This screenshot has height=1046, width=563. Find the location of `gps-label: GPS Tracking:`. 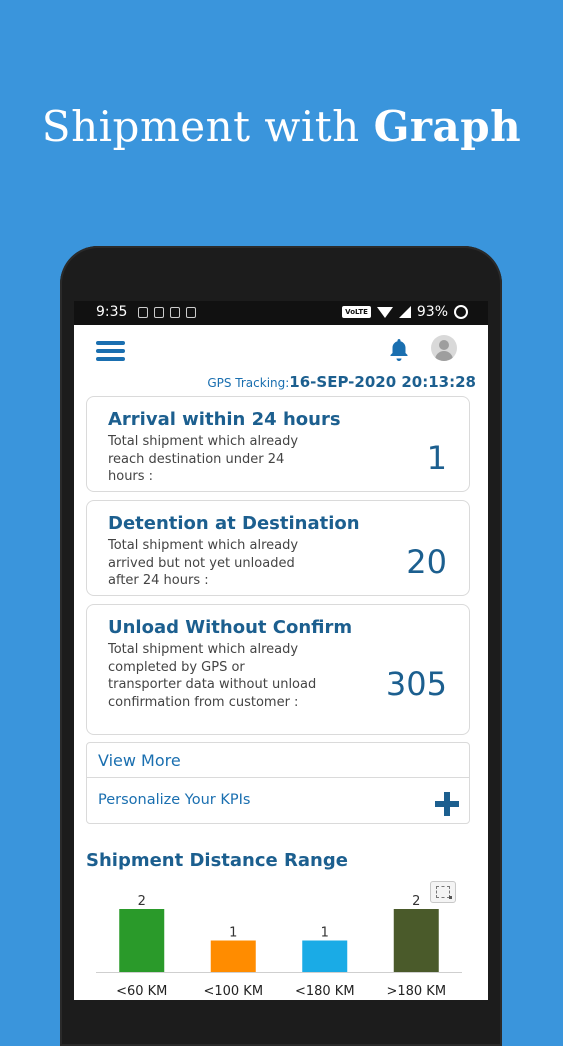

gps-label: GPS Tracking: is located at coordinates (248, 383).